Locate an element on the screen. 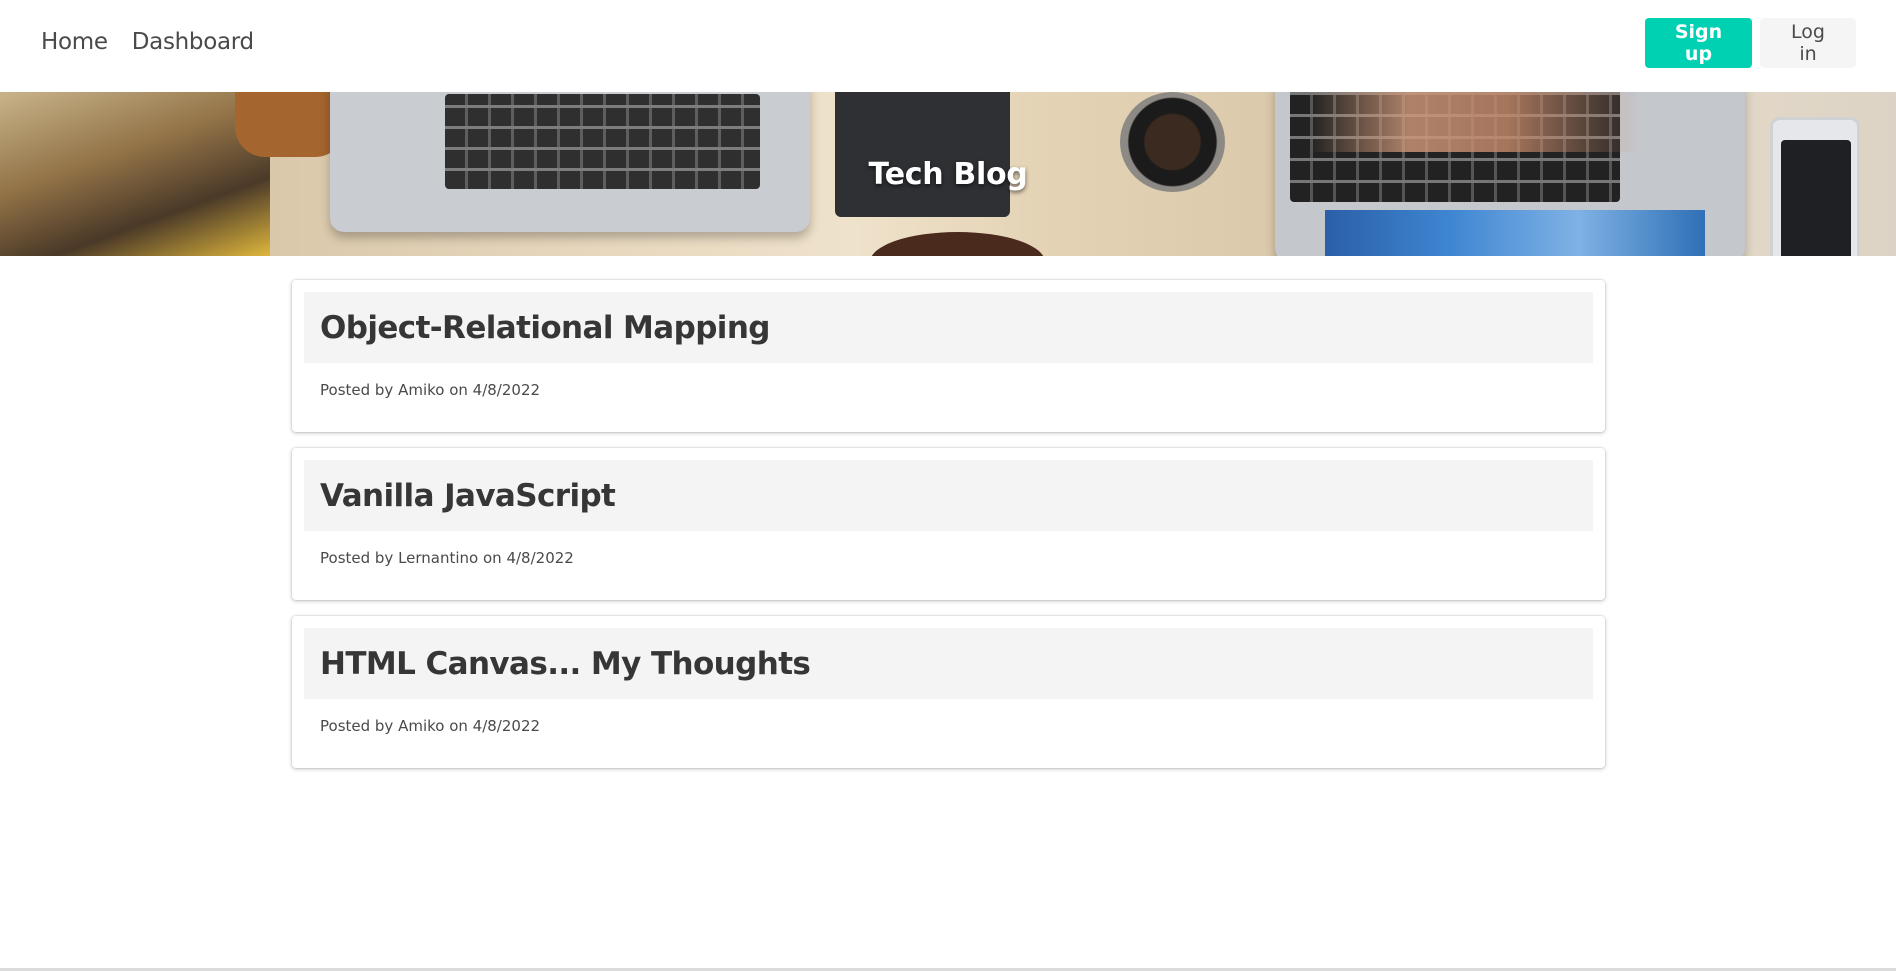 This screenshot has height=971, width=1896. nav-dashboard-link: Dashboard is located at coordinates (193, 42).